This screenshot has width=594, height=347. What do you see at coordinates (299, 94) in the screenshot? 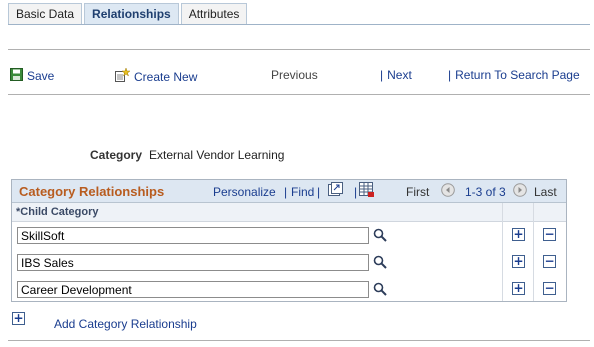
I see `divider-toolbar` at bounding box center [299, 94].